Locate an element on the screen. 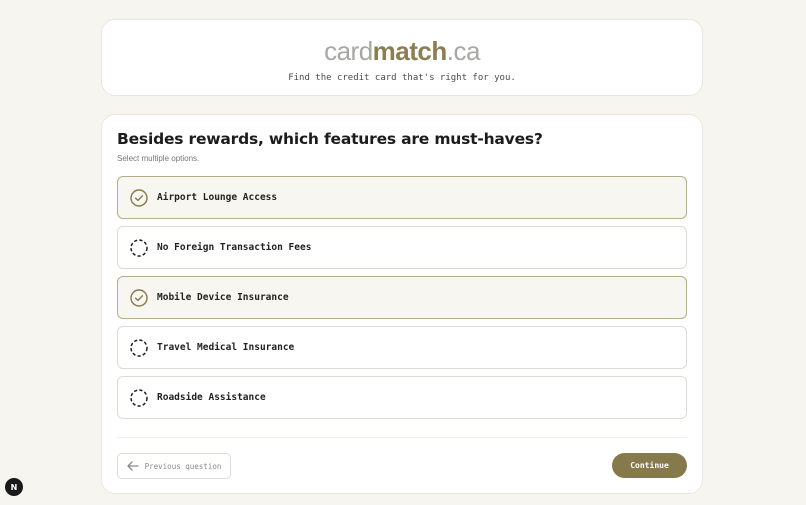 The height and width of the screenshot is (505, 806). continue-button: Continue is located at coordinates (649, 465).